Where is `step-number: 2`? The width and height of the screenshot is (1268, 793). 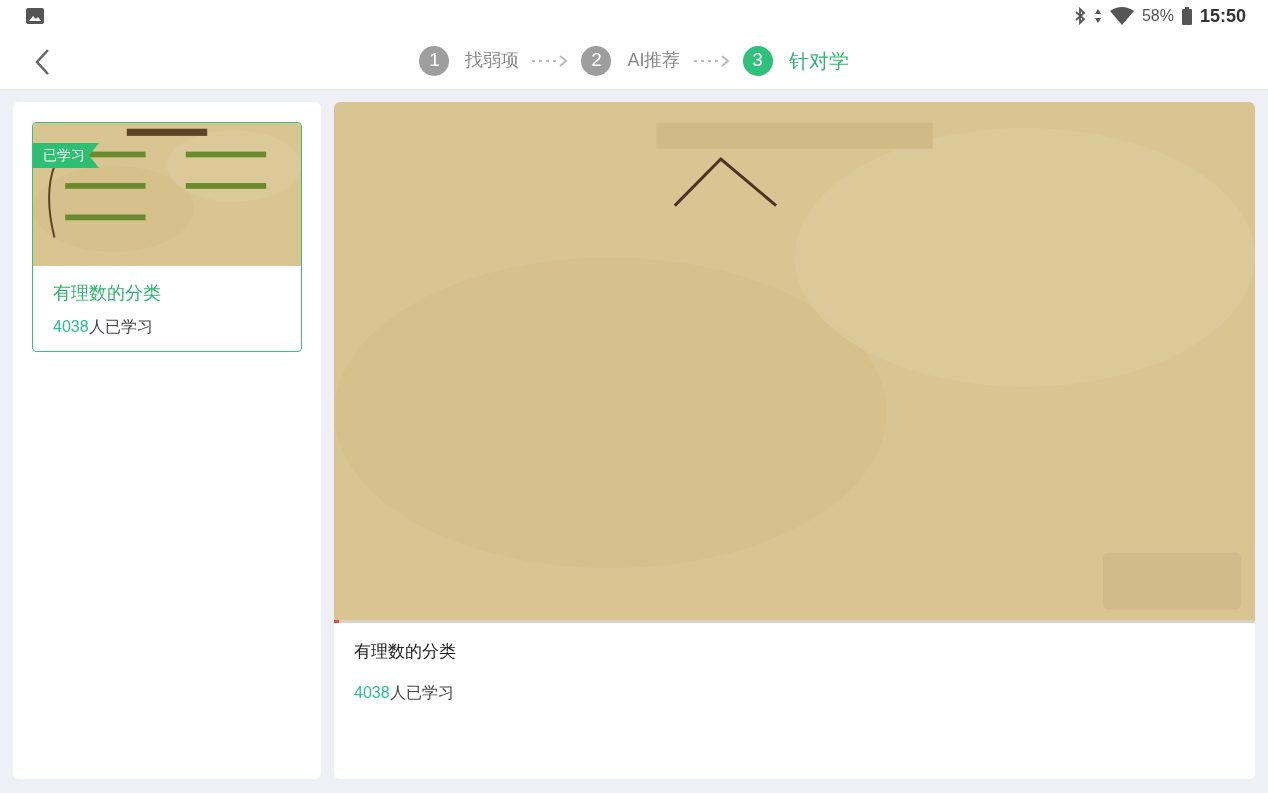 step-number: 2 is located at coordinates (596, 60).